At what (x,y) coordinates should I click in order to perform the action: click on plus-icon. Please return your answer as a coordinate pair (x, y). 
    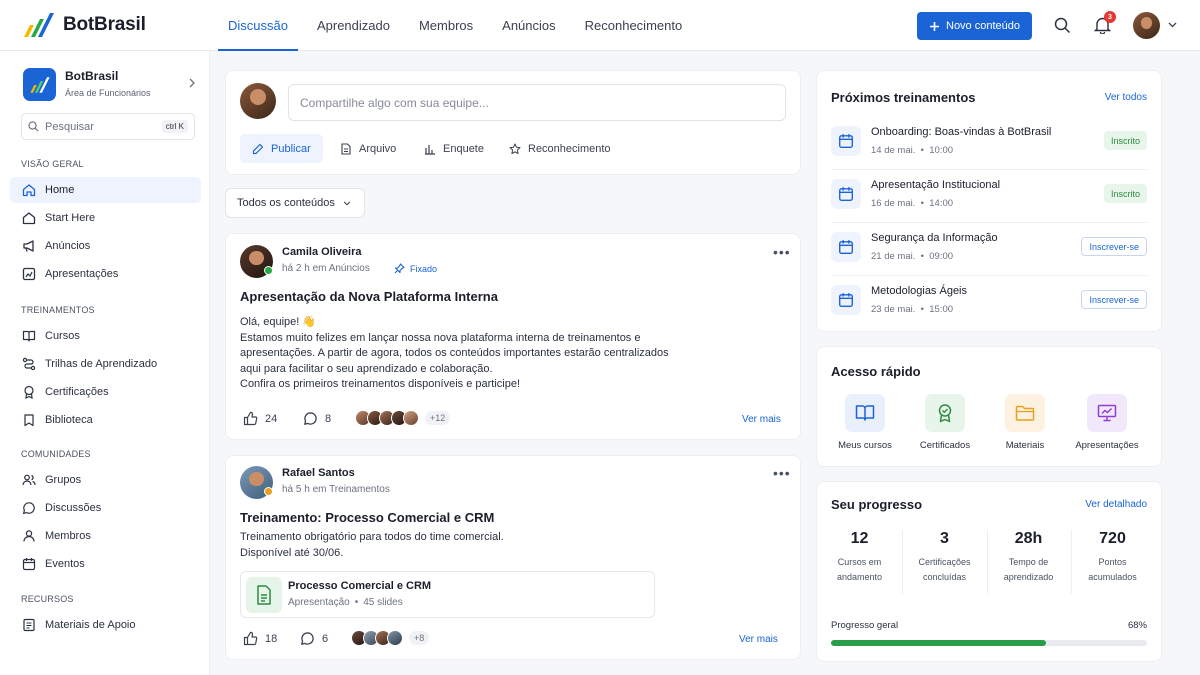
    Looking at the image, I should click on (934, 26).